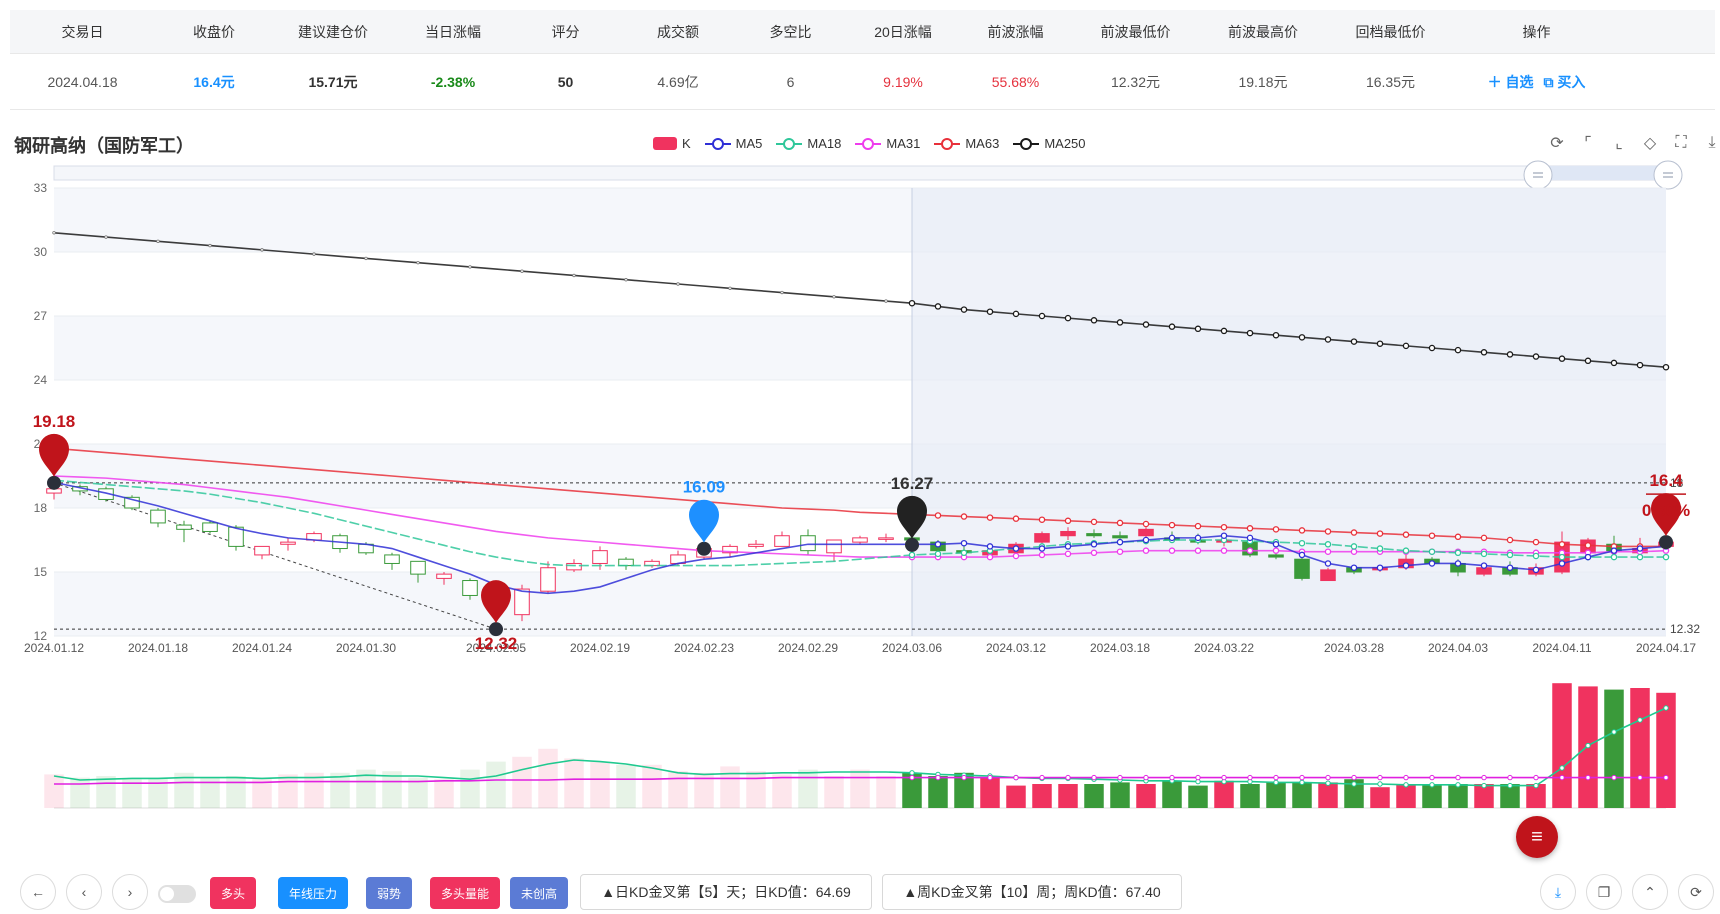  What do you see at coordinates (912, 648) in the screenshot?
I see `x-tick-label: 2024.03.06` at bounding box center [912, 648].